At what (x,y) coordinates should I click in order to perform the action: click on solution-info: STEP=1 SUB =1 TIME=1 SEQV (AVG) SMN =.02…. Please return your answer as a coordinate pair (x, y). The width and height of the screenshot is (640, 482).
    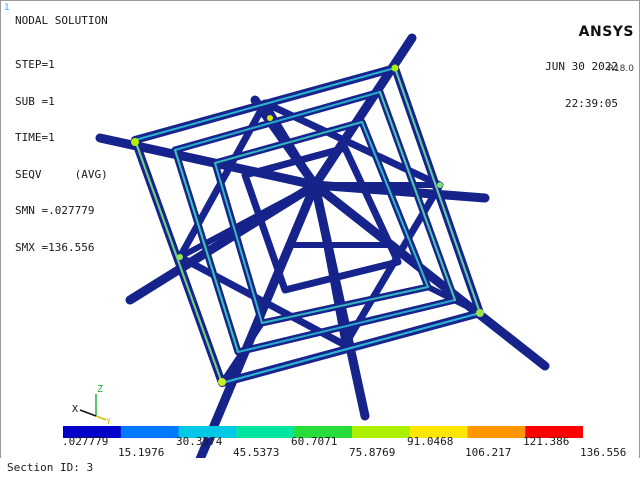
    Looking at the image, I should click on (61, 150).